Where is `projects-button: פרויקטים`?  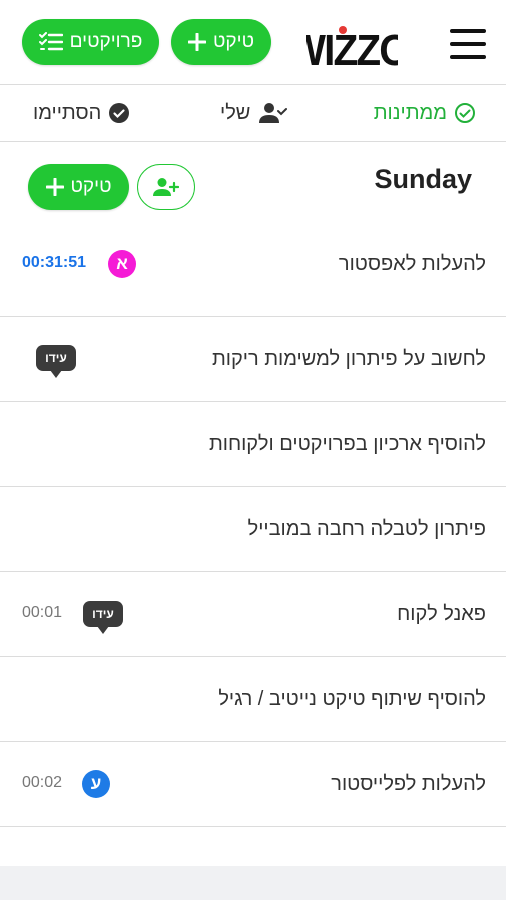
projects-button: פרויקטים is located at coordinates (90, 42).